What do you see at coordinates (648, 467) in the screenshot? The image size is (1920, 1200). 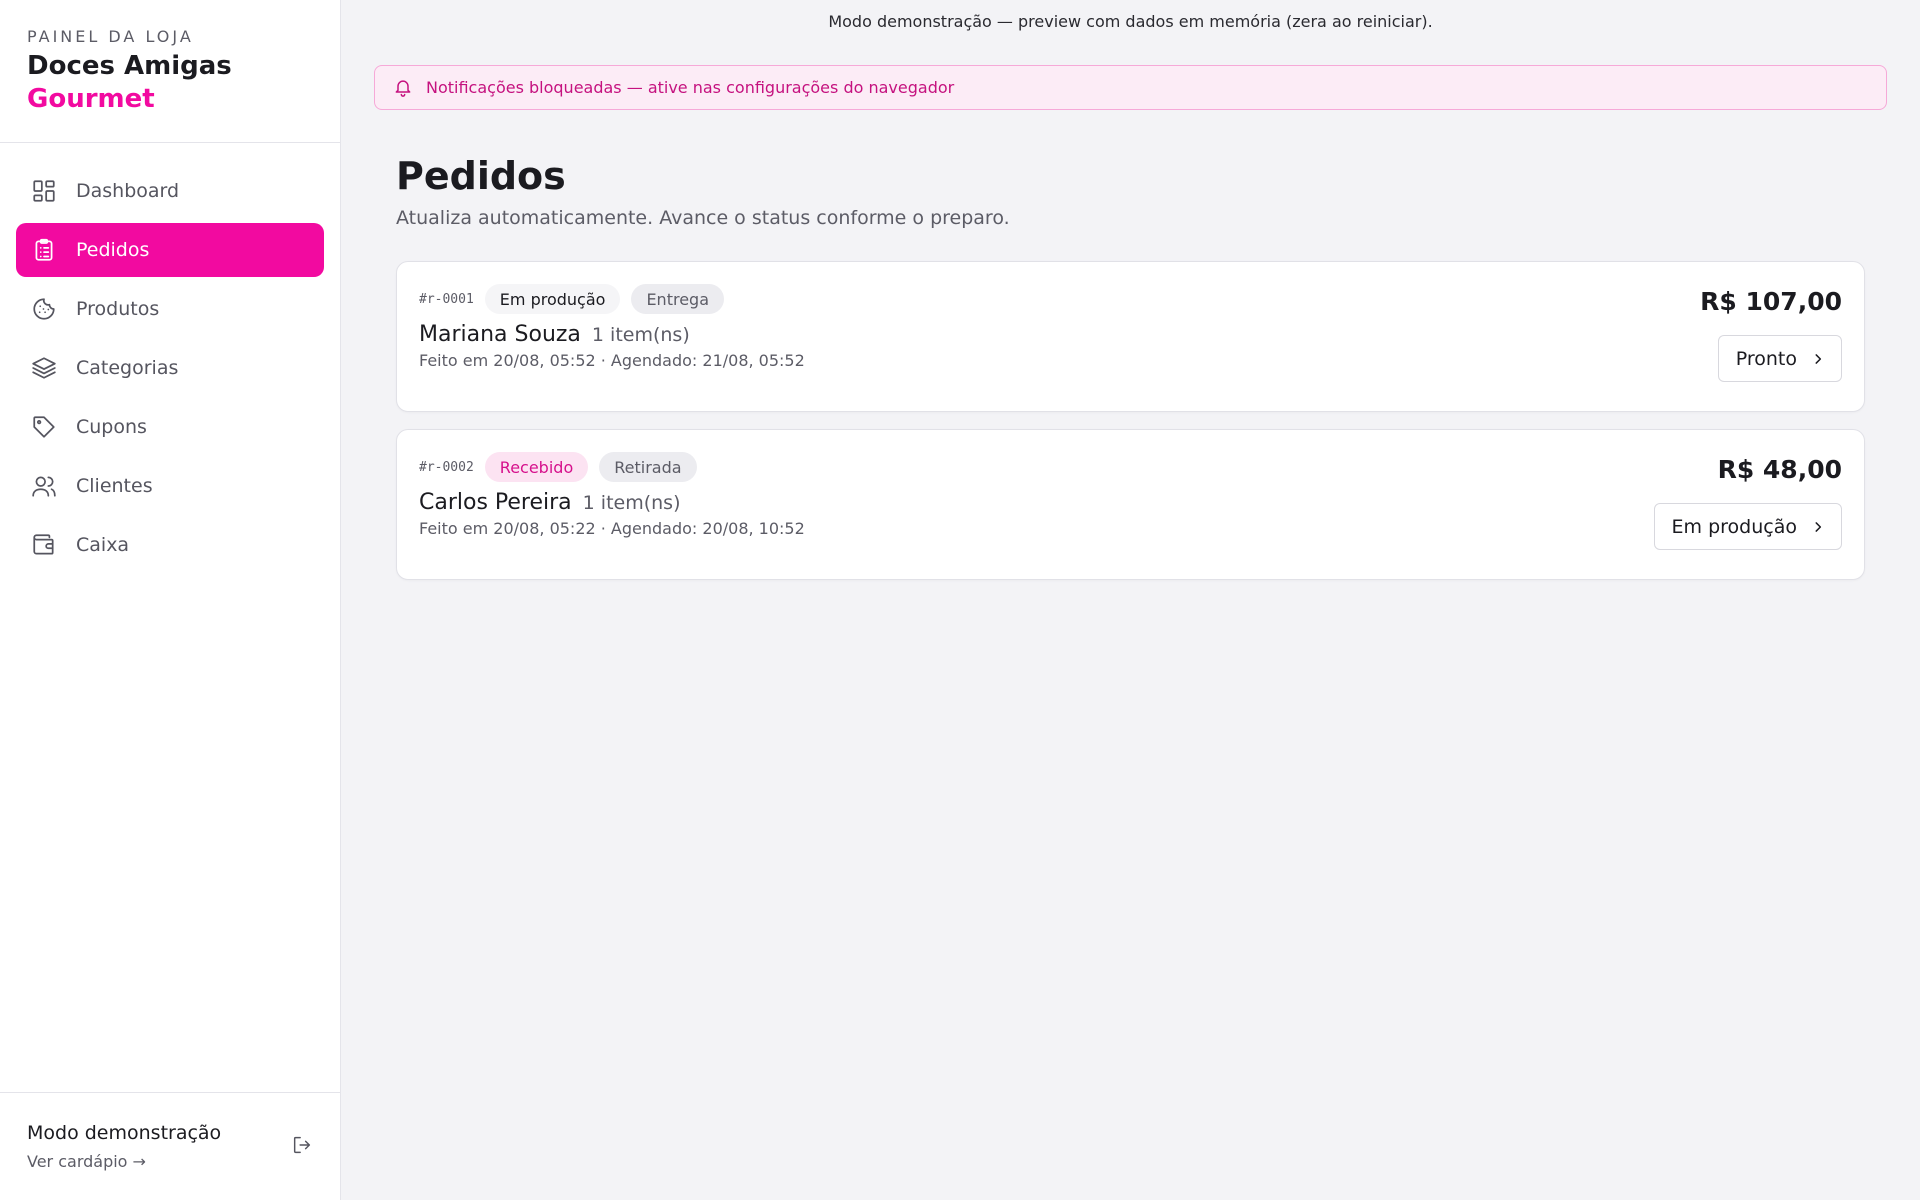 I see `delivery-type-badge: Retirada` at bounding box center [648, 467].